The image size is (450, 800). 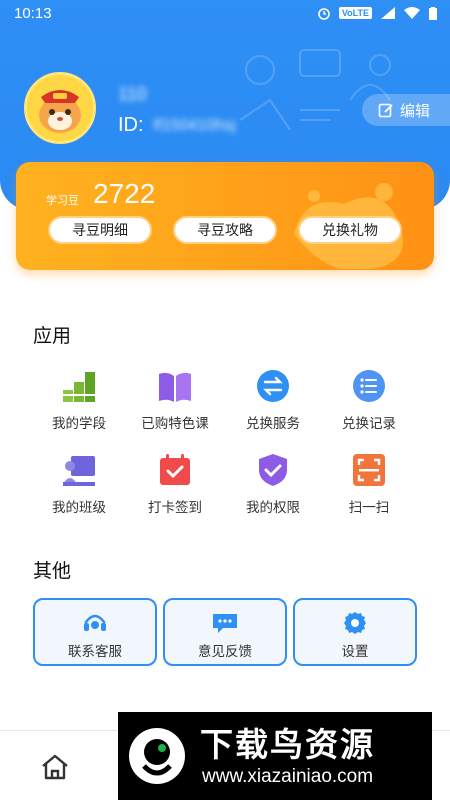 I want to click on feedback-label: 意见反馈, so click(x=225, y=652).